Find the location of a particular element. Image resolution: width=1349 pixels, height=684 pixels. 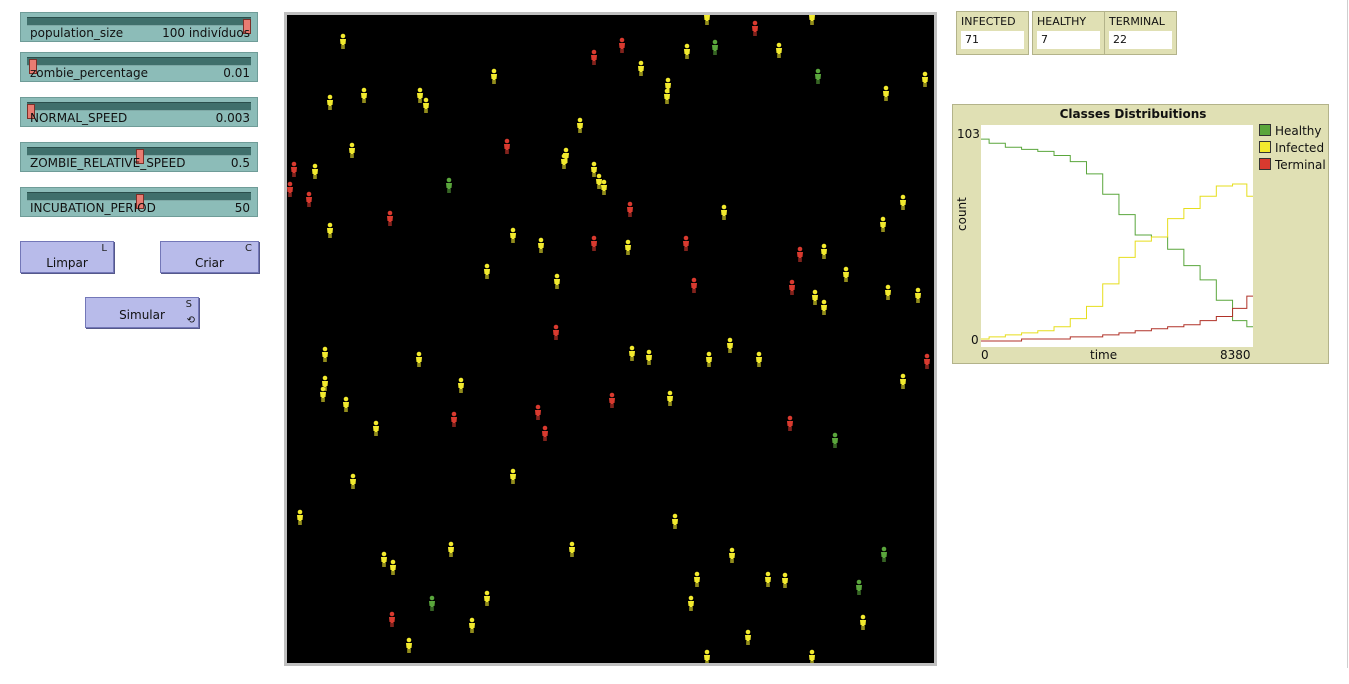

plot-lines is located at coordinates (1117, 240).